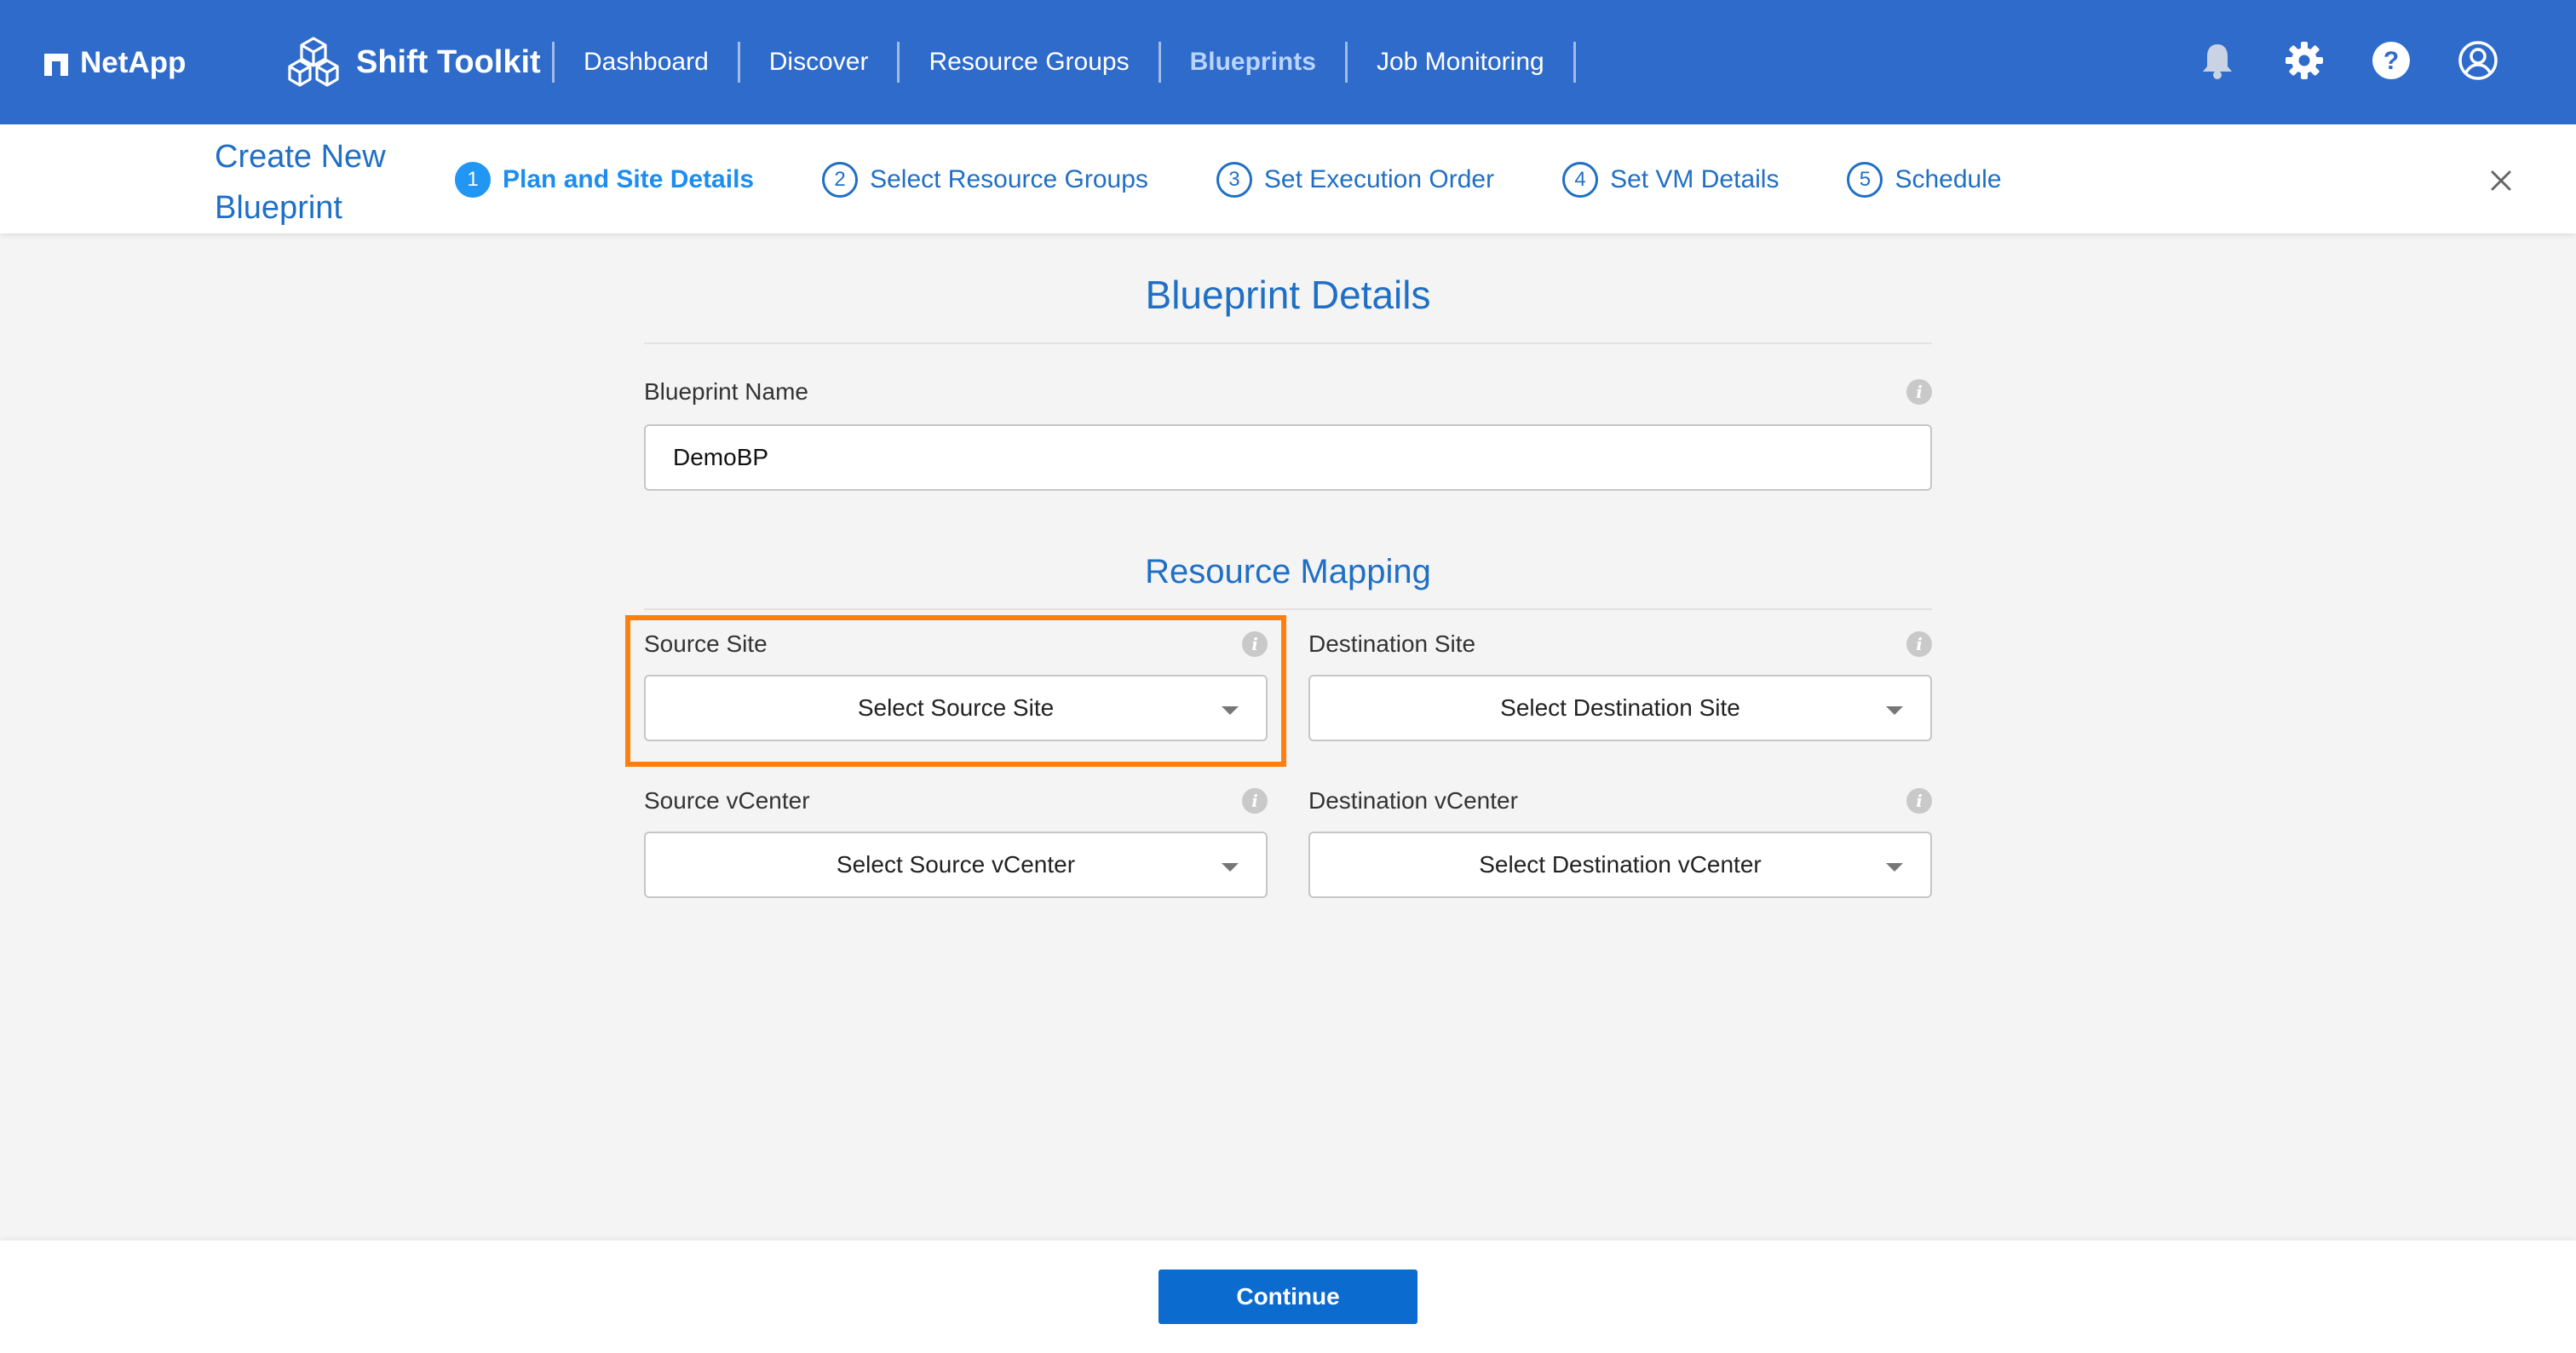  Describe the element at coordinates (473, 180) in the screenshot. I see `step-number: 1` at that location.